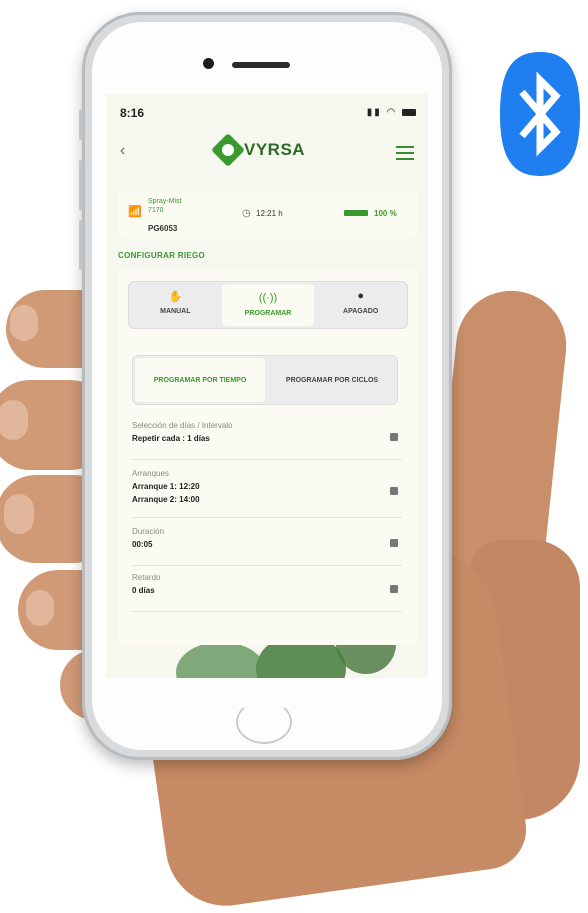 Image resolution: width=588 pixels, height=913 pixels. Describe the element at coordinates (228, 150) in the screenshot. I see `logo-mark-icon` at that location.